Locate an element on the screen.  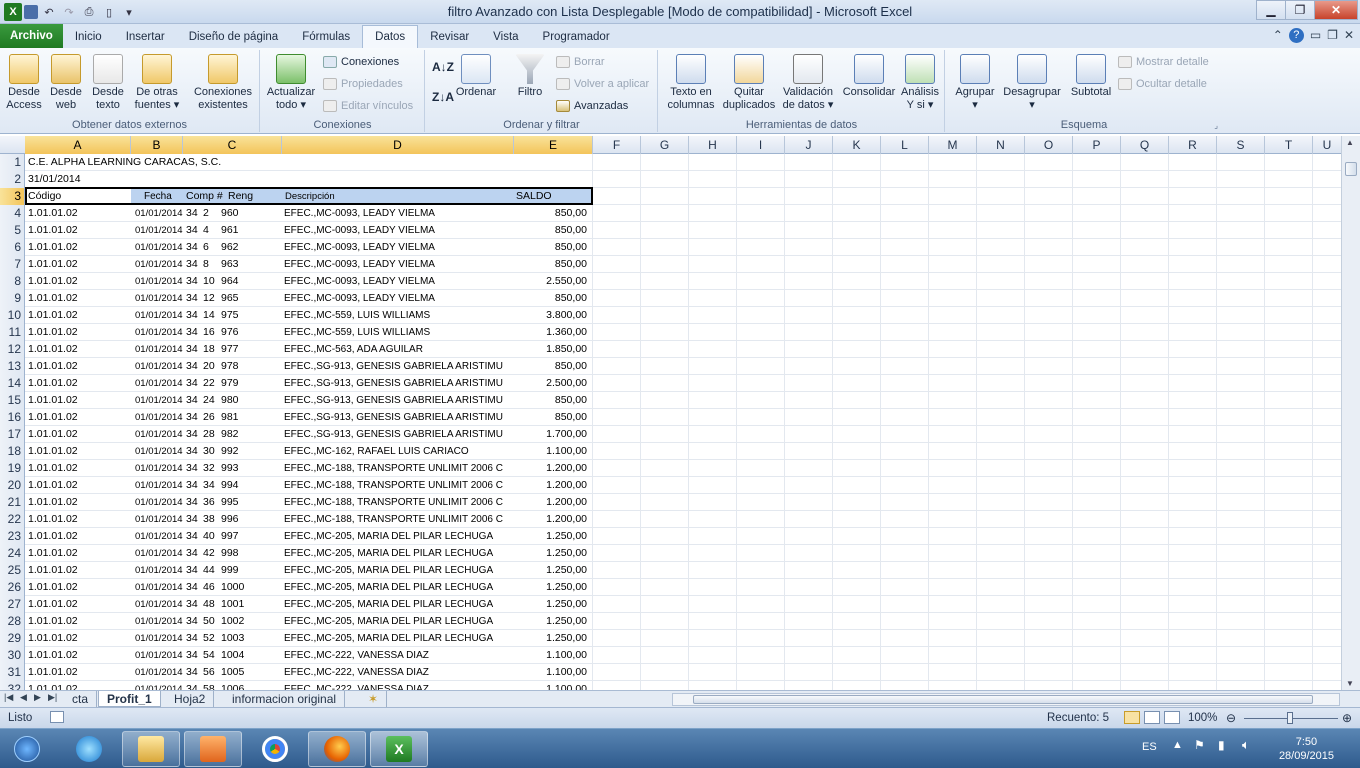
tab-formulas: Fórmulas is located at coordinates (326, 37).